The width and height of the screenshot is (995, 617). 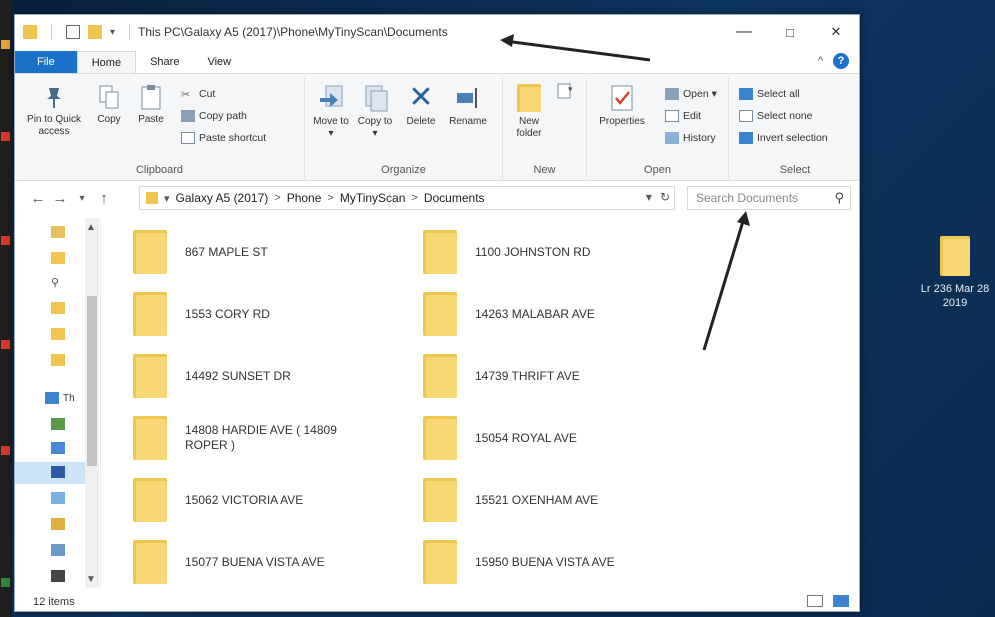 What do you see at coordinates (836, 32) in the screenshot?
I see `close-button: ✕` at bounding box center [836, 32].